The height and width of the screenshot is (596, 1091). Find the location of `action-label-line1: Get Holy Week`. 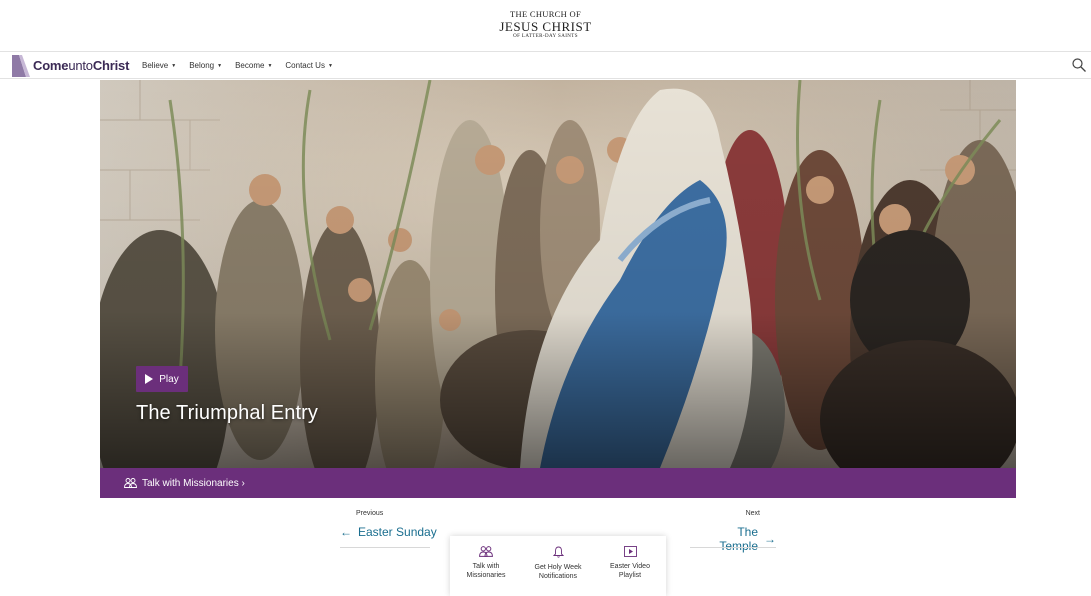

action-label-line1: Get Holy Week is located at coordinates (558, 567).